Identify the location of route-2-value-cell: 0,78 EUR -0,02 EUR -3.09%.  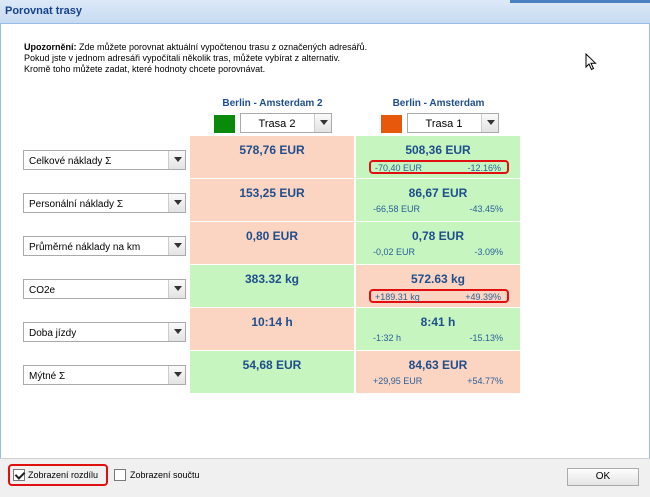
(438, 243).